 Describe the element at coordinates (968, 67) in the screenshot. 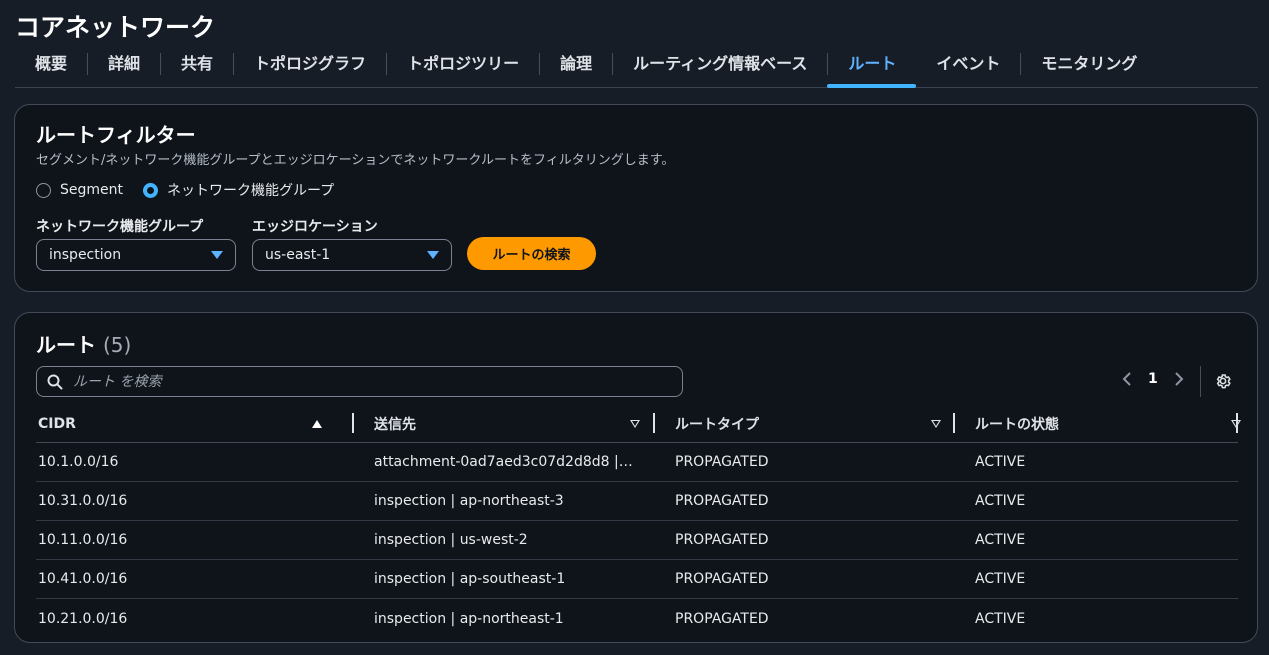

I see `tab-events: イベント` at that location.